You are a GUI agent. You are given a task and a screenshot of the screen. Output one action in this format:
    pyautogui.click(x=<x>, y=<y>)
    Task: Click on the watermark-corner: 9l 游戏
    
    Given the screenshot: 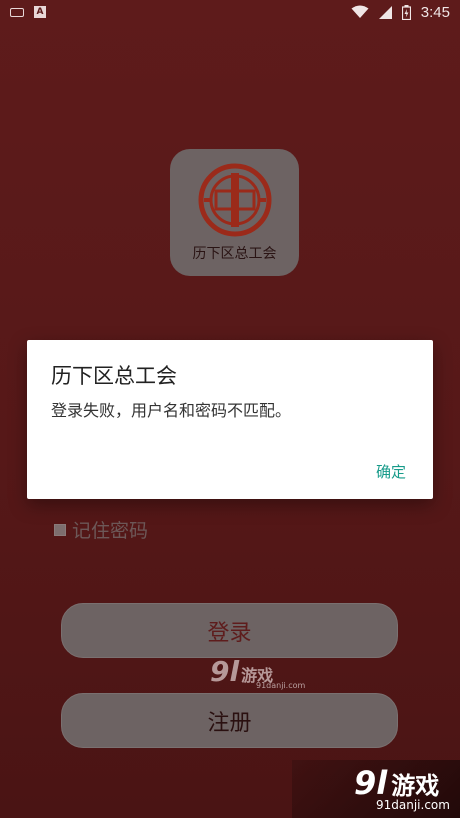 What is the action you would take?
    pyautogui.click(x=396, y=783)
    